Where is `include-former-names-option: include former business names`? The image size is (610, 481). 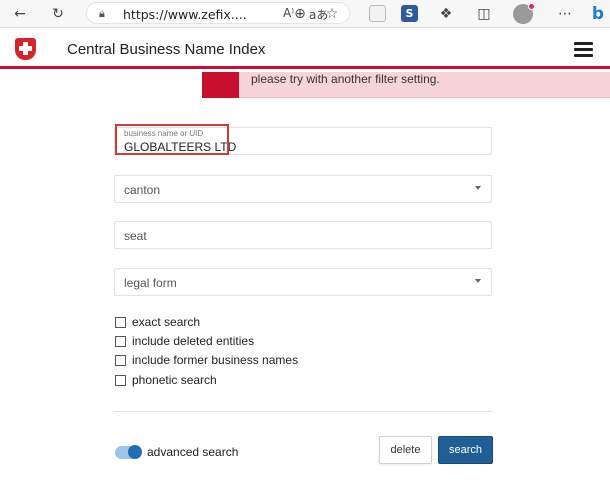
include-former-names-option: include former business names is located at coordinates (206, 360).